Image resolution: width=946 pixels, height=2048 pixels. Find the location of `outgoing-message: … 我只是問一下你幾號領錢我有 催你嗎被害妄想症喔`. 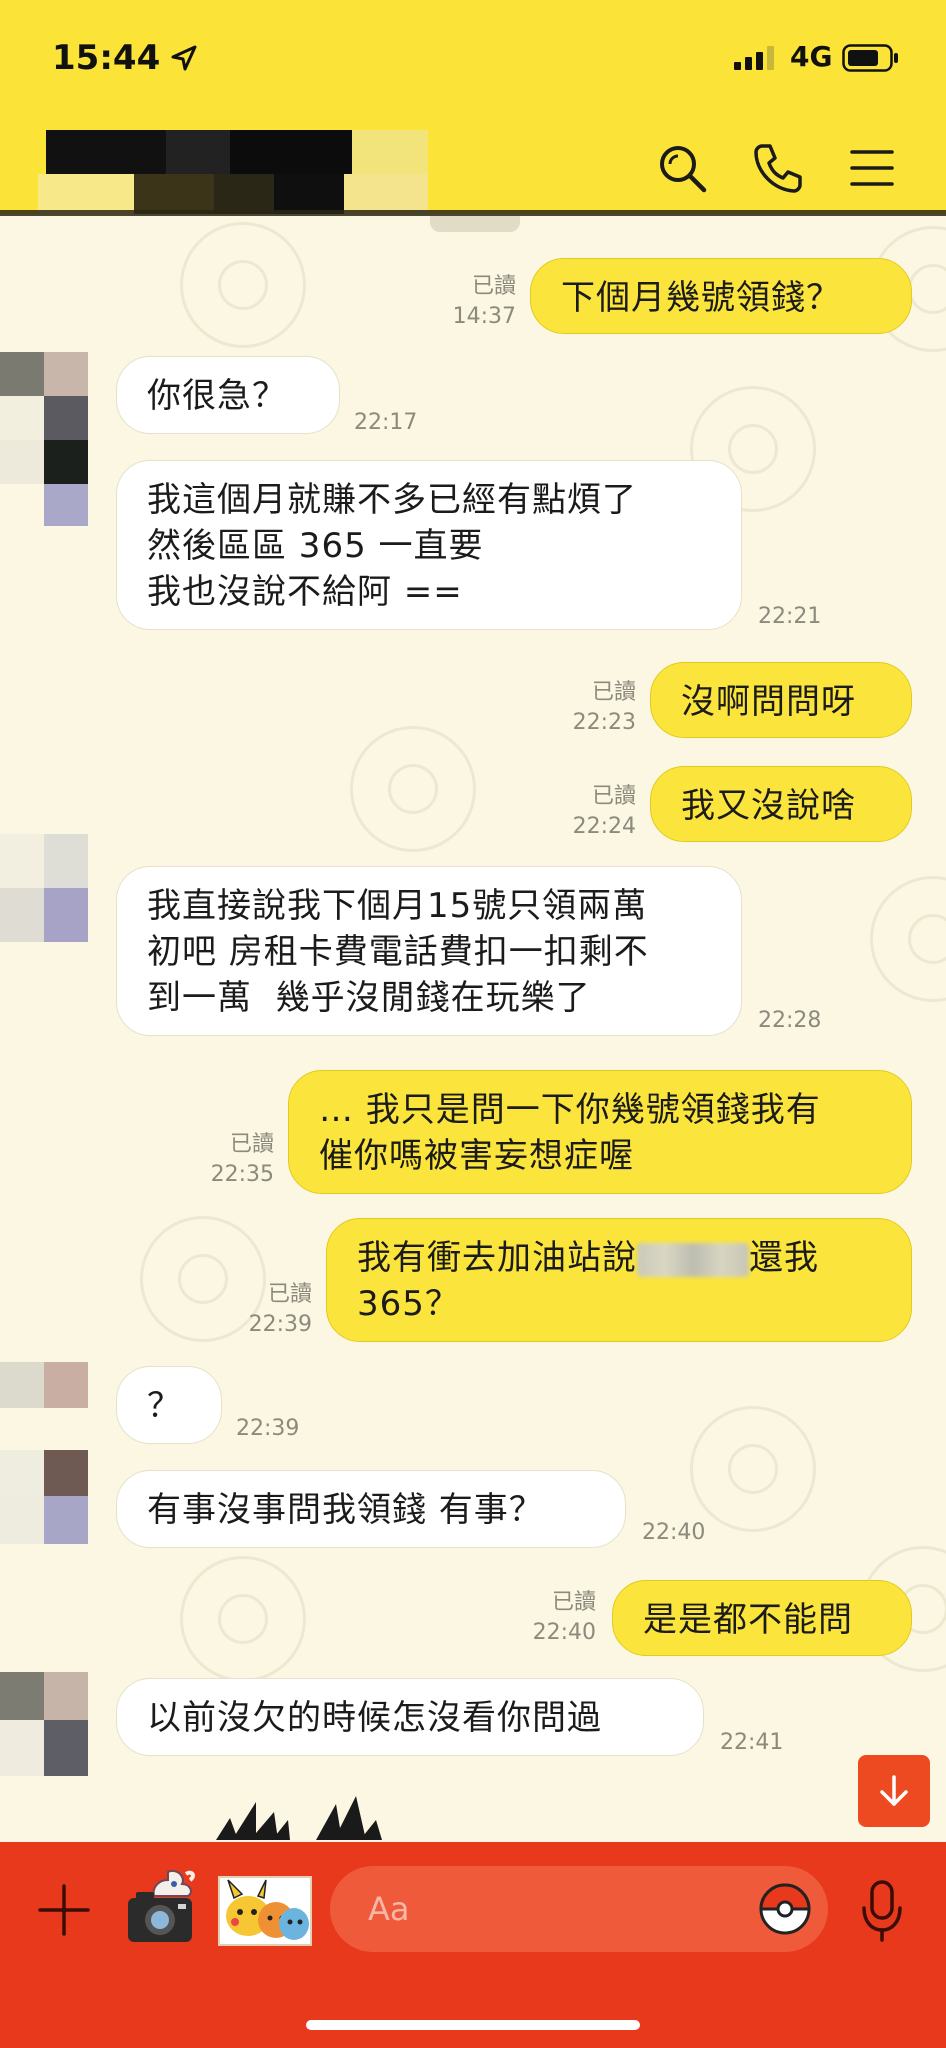

outgoing-message: … 我只是問一下你幾號領錢我有 催你嗎被害妄想症喔 is located at coordinates (600, 1132).